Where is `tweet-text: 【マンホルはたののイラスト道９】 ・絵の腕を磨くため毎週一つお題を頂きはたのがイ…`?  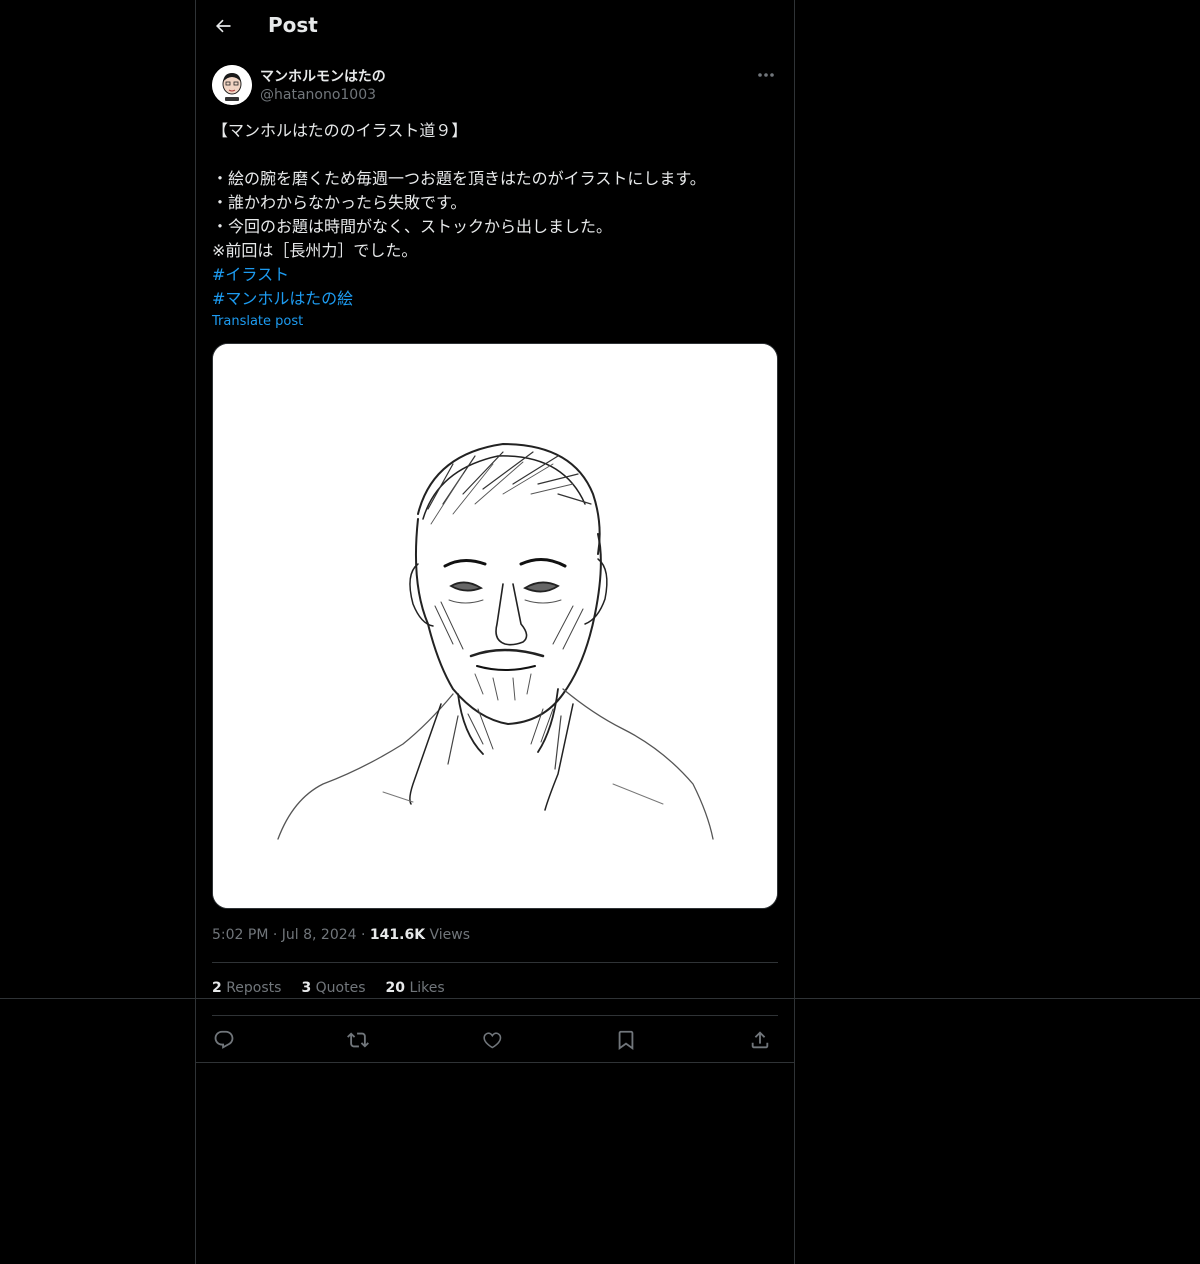 tweet-text: 【マンホルはたののイラスト道９】 ・絵の腕を磨くため毎週一つお題を頂きはたのがイ… is located at coordinates (495, 215).